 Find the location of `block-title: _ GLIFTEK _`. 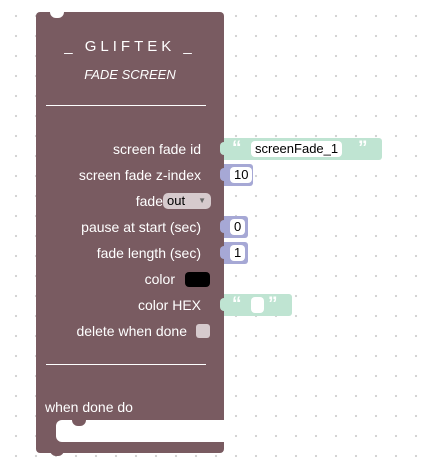

block-title: _ GLIFTEK _ is located at coordinates (130, 46).